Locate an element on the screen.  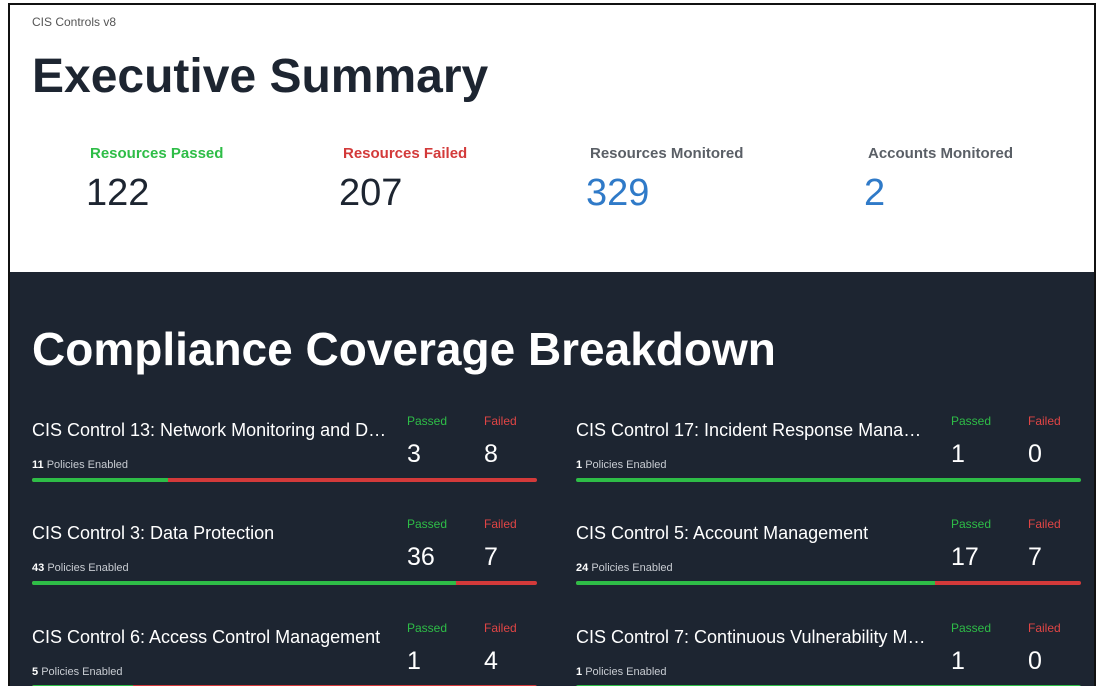
metric-label: Accounts Monitored is located at coordinates (940, 153).